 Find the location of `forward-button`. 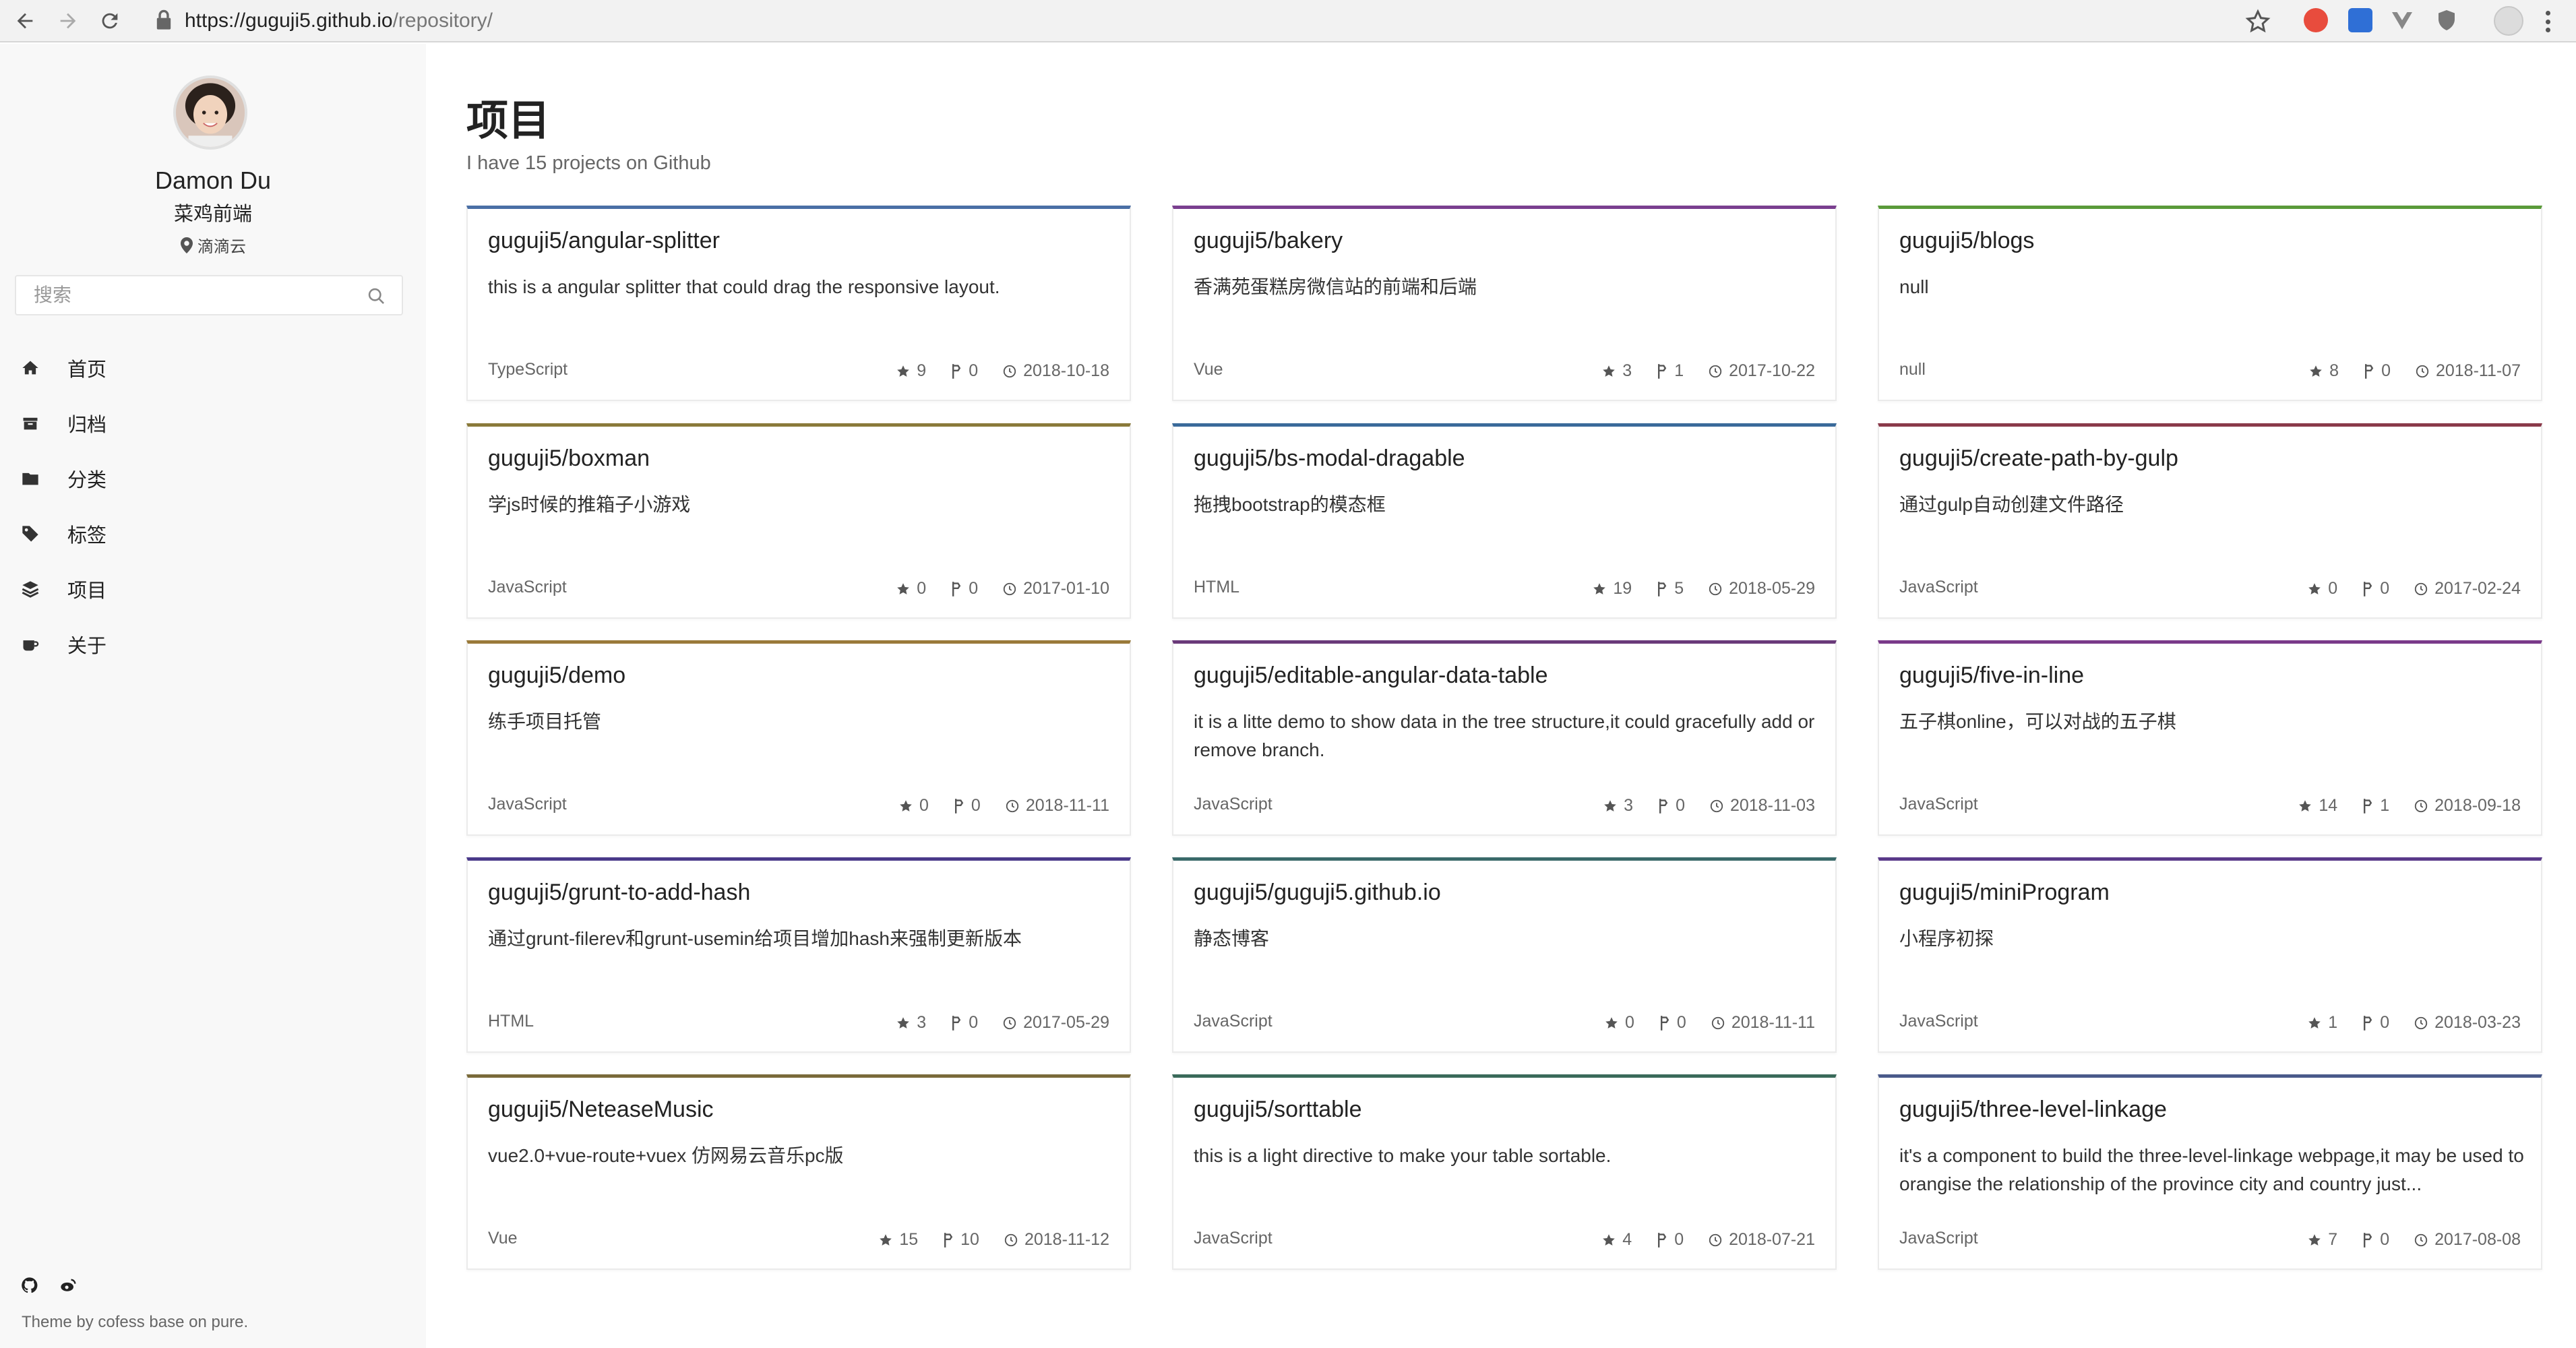

forward-button is located at coordinates (68, 20).